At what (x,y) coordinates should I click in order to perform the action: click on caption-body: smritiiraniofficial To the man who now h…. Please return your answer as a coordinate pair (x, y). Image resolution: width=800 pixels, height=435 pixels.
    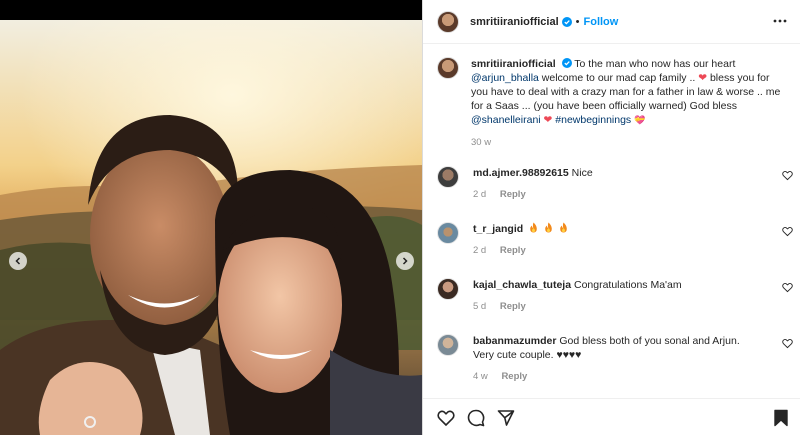
    Looking at the image, I should click on (629, 103).